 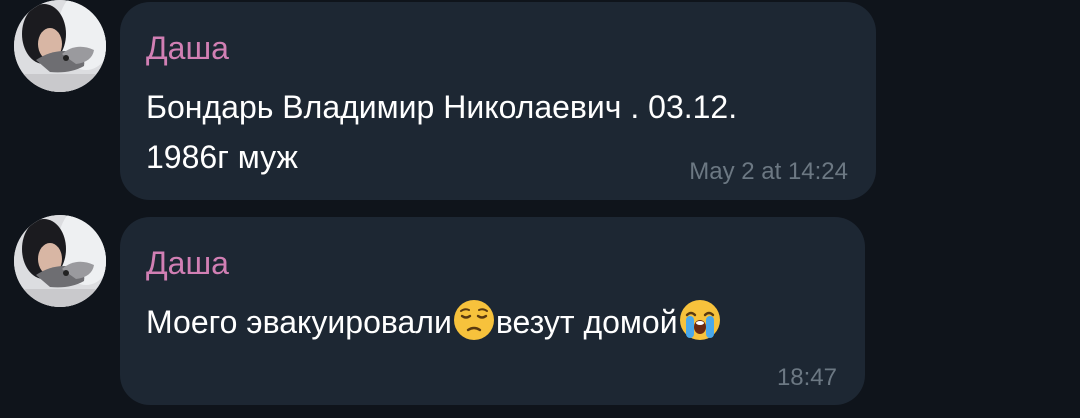 I want to click on message-text: Моего эвакуировали везут домой, so click(x=434, y=322).